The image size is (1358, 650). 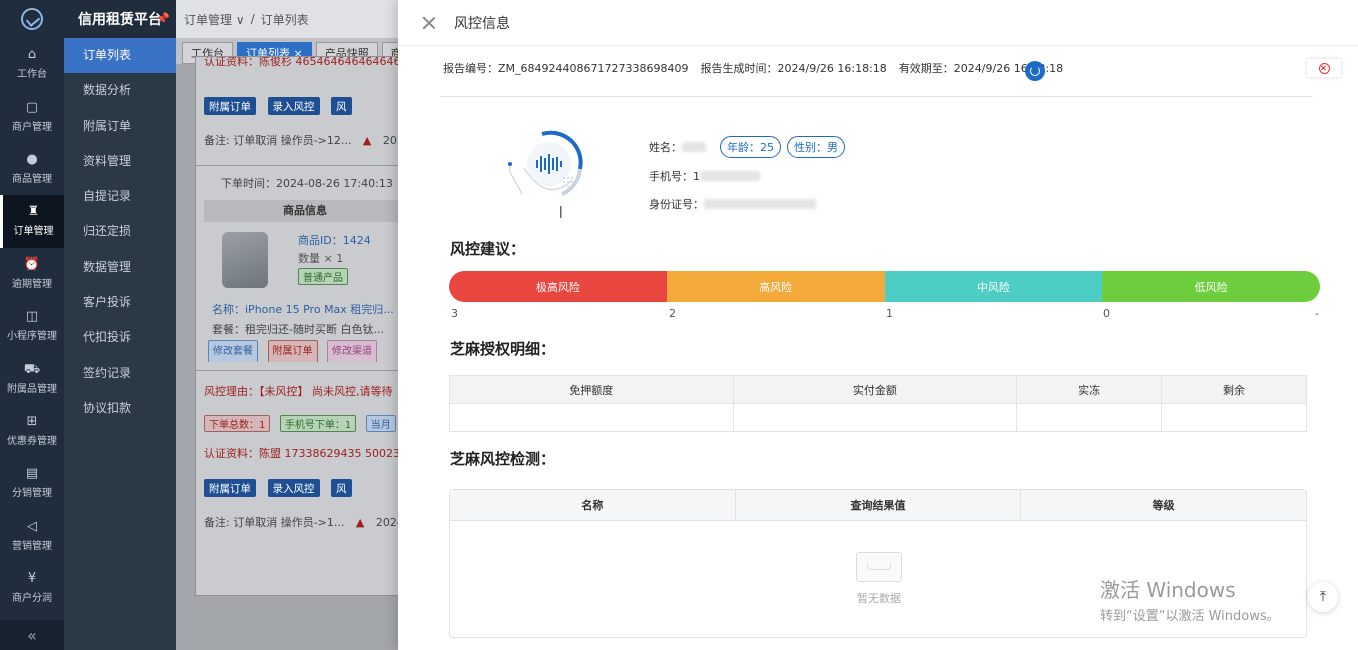 I want to click on rail-item-goods: ● 商品管理, so click(x=32, y=169).